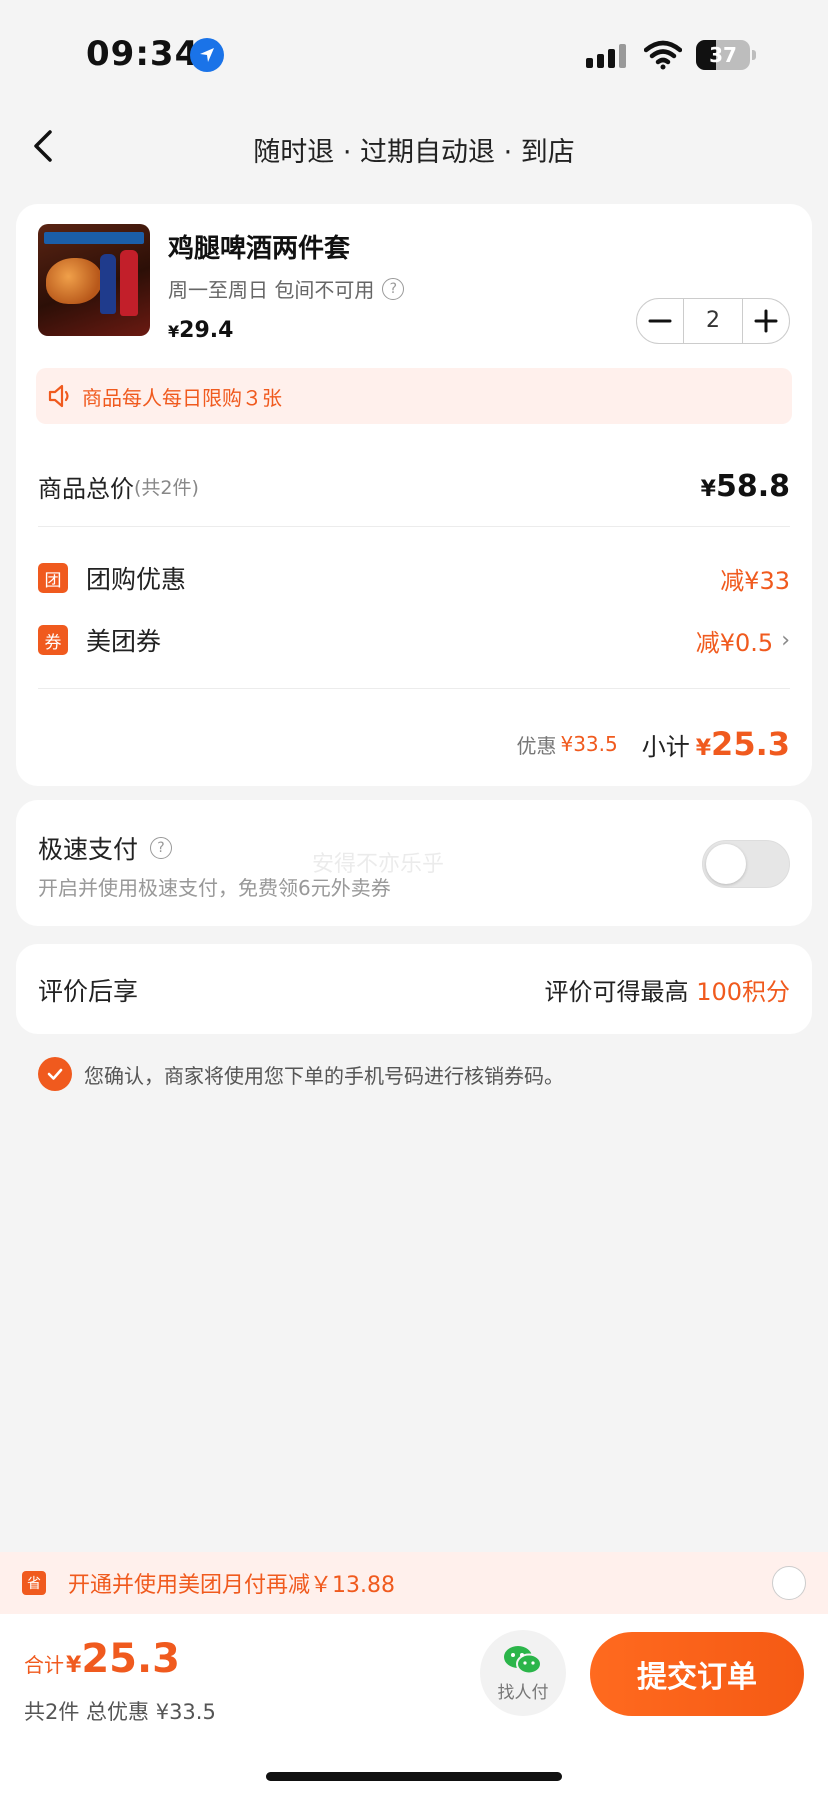 The image size is (828, 1795). What do you see at coordinates (143, 54) in the screenshot?
I see `status-time: 09:34` at bounding box center [143, 54].